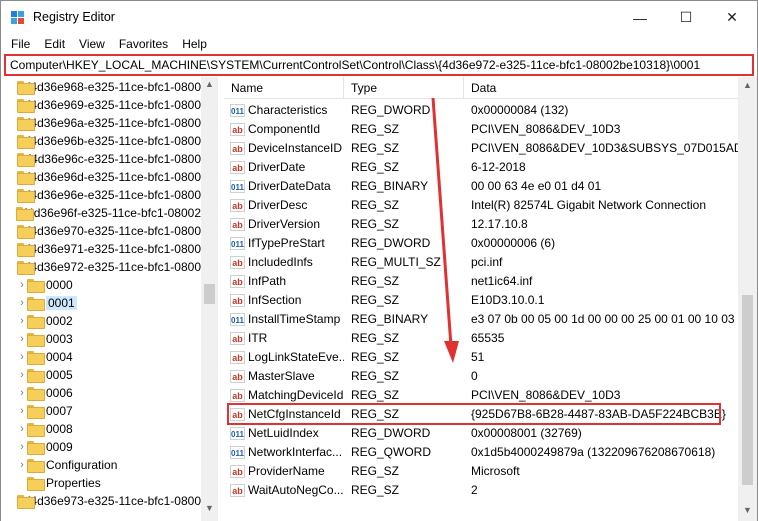 The height and width of the screenshot is (521, 758). What do you see at coordinates (482, 281) in the screenshot?
I see `value-row: ab InfPath REG_SZ net1ic64.inf` at bounding box center [482, 281].